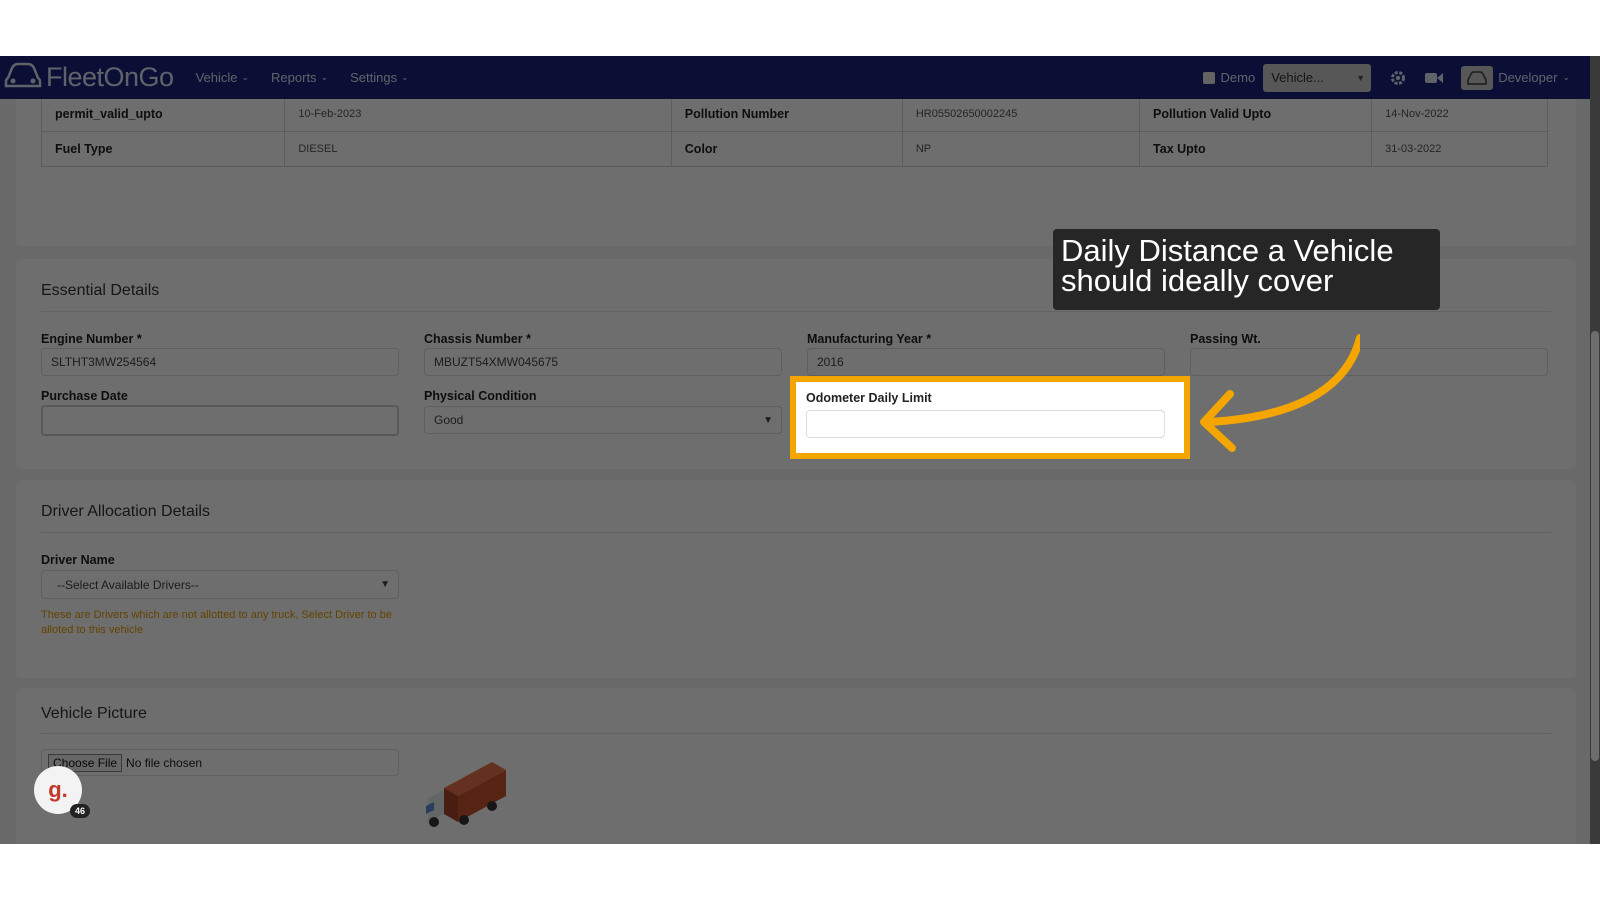  What do you see at coordinates (1477, 77) in the screenshot?
I see `avatar` at bounding box center [1477, 77].